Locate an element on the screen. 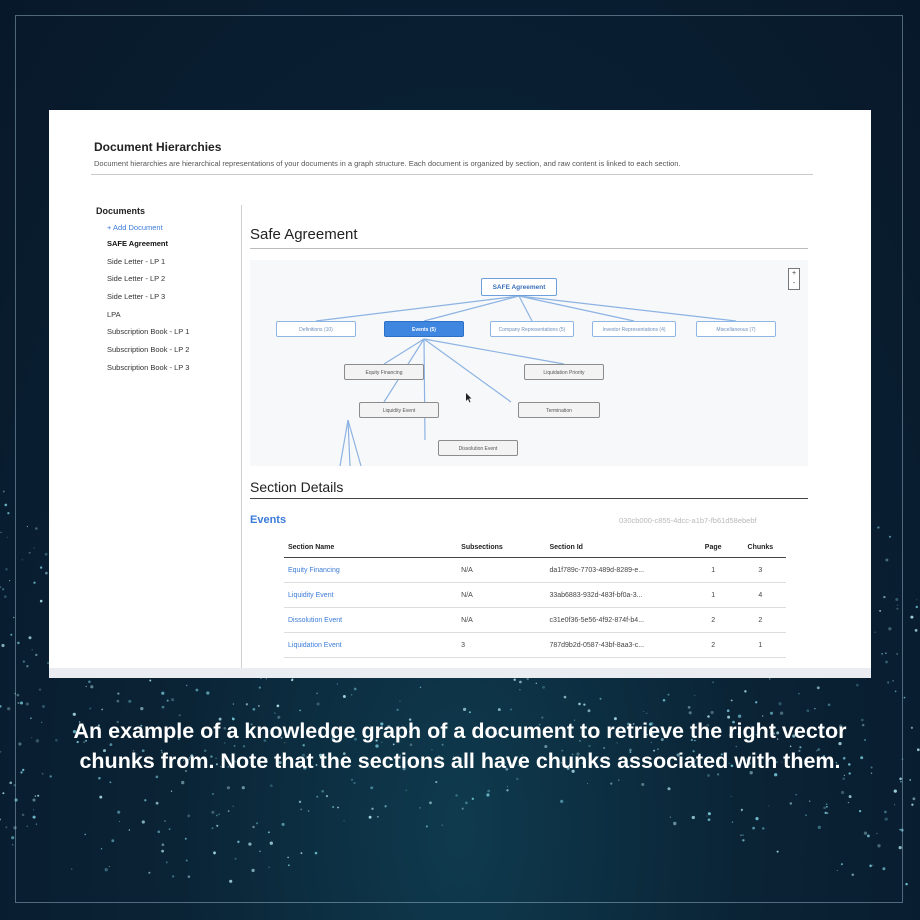 Image resolution: width=920 pixels, height=920 pixels. graph-node-liquidation-priority: Liquidation Priority is located at coordinates (564, 372).